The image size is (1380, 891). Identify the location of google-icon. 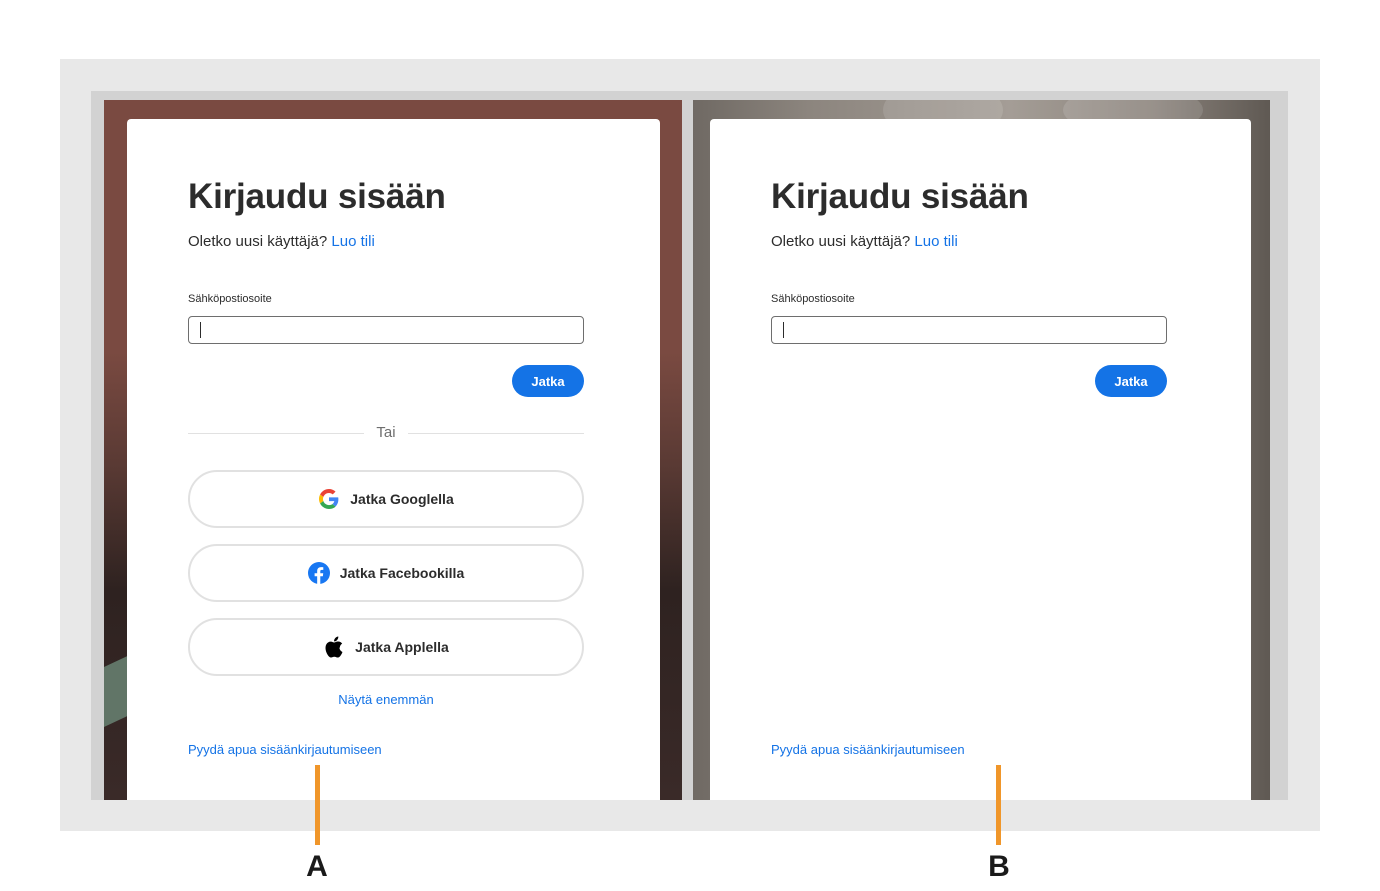
(329, 499).